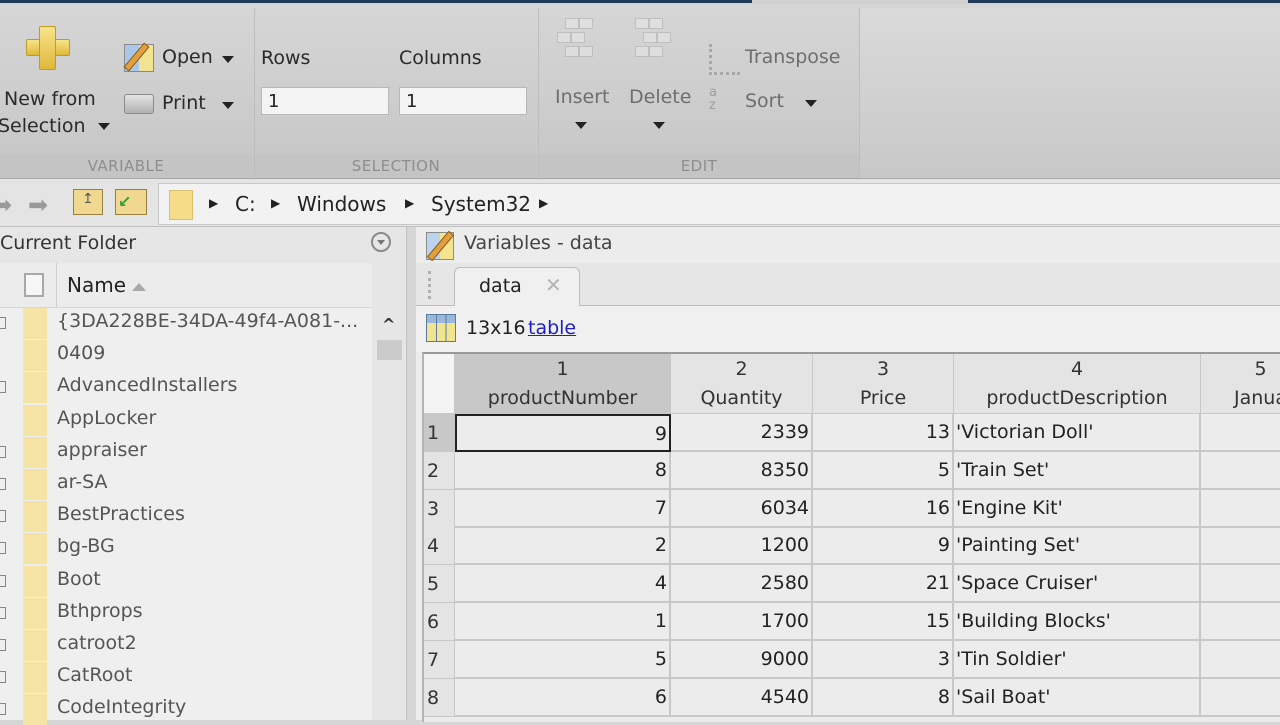  Describe the element at coordinates (767, 102) in the screenshot. I see `sort-button: az Sort` at that location.